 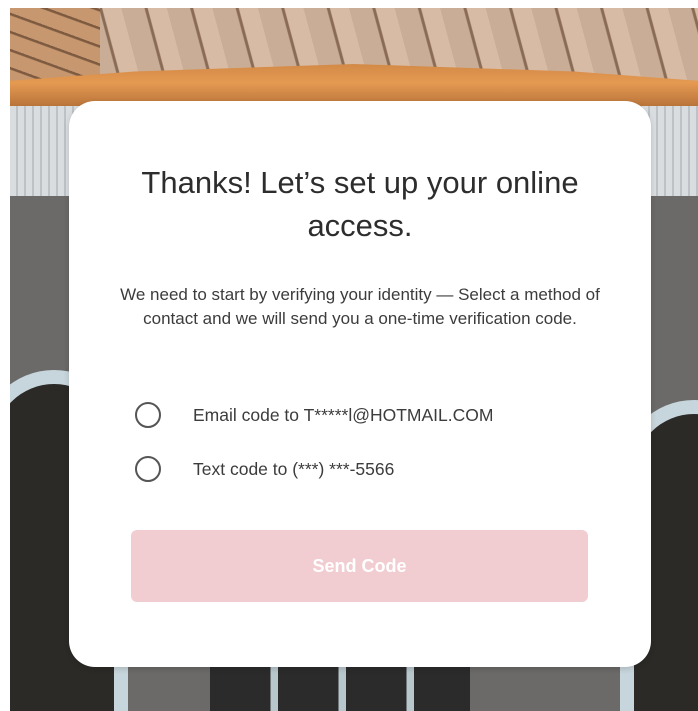 What do you see at coordinates (360, 204) in the screenshot?
I see `page-title: Thanks! Let’s set up your online access.` at bounding box center [360, 204].